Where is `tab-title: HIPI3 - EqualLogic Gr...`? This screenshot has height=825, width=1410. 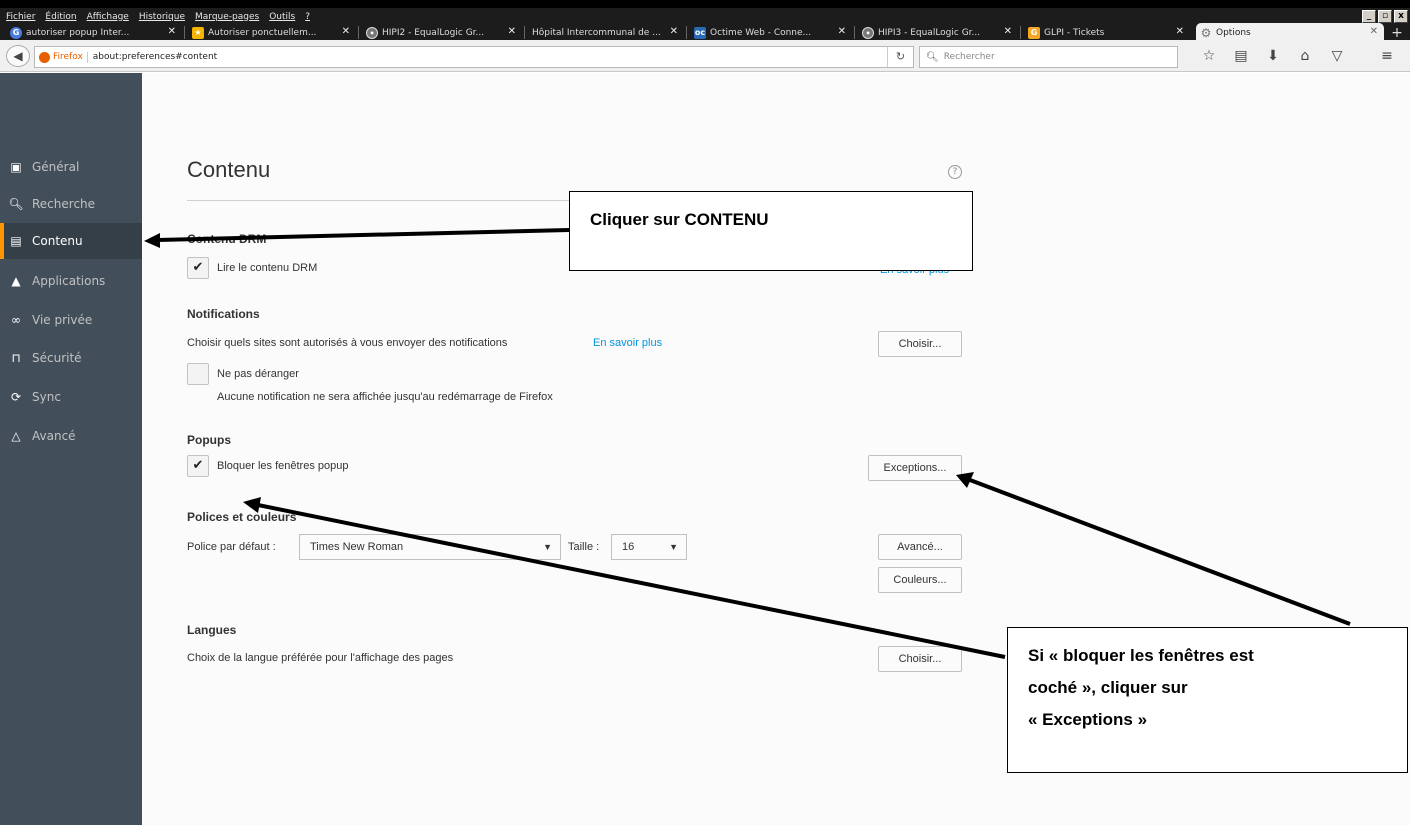 tab-title: HIPI3 - EqualLogic Gr... is located at coordinates (929, 32).